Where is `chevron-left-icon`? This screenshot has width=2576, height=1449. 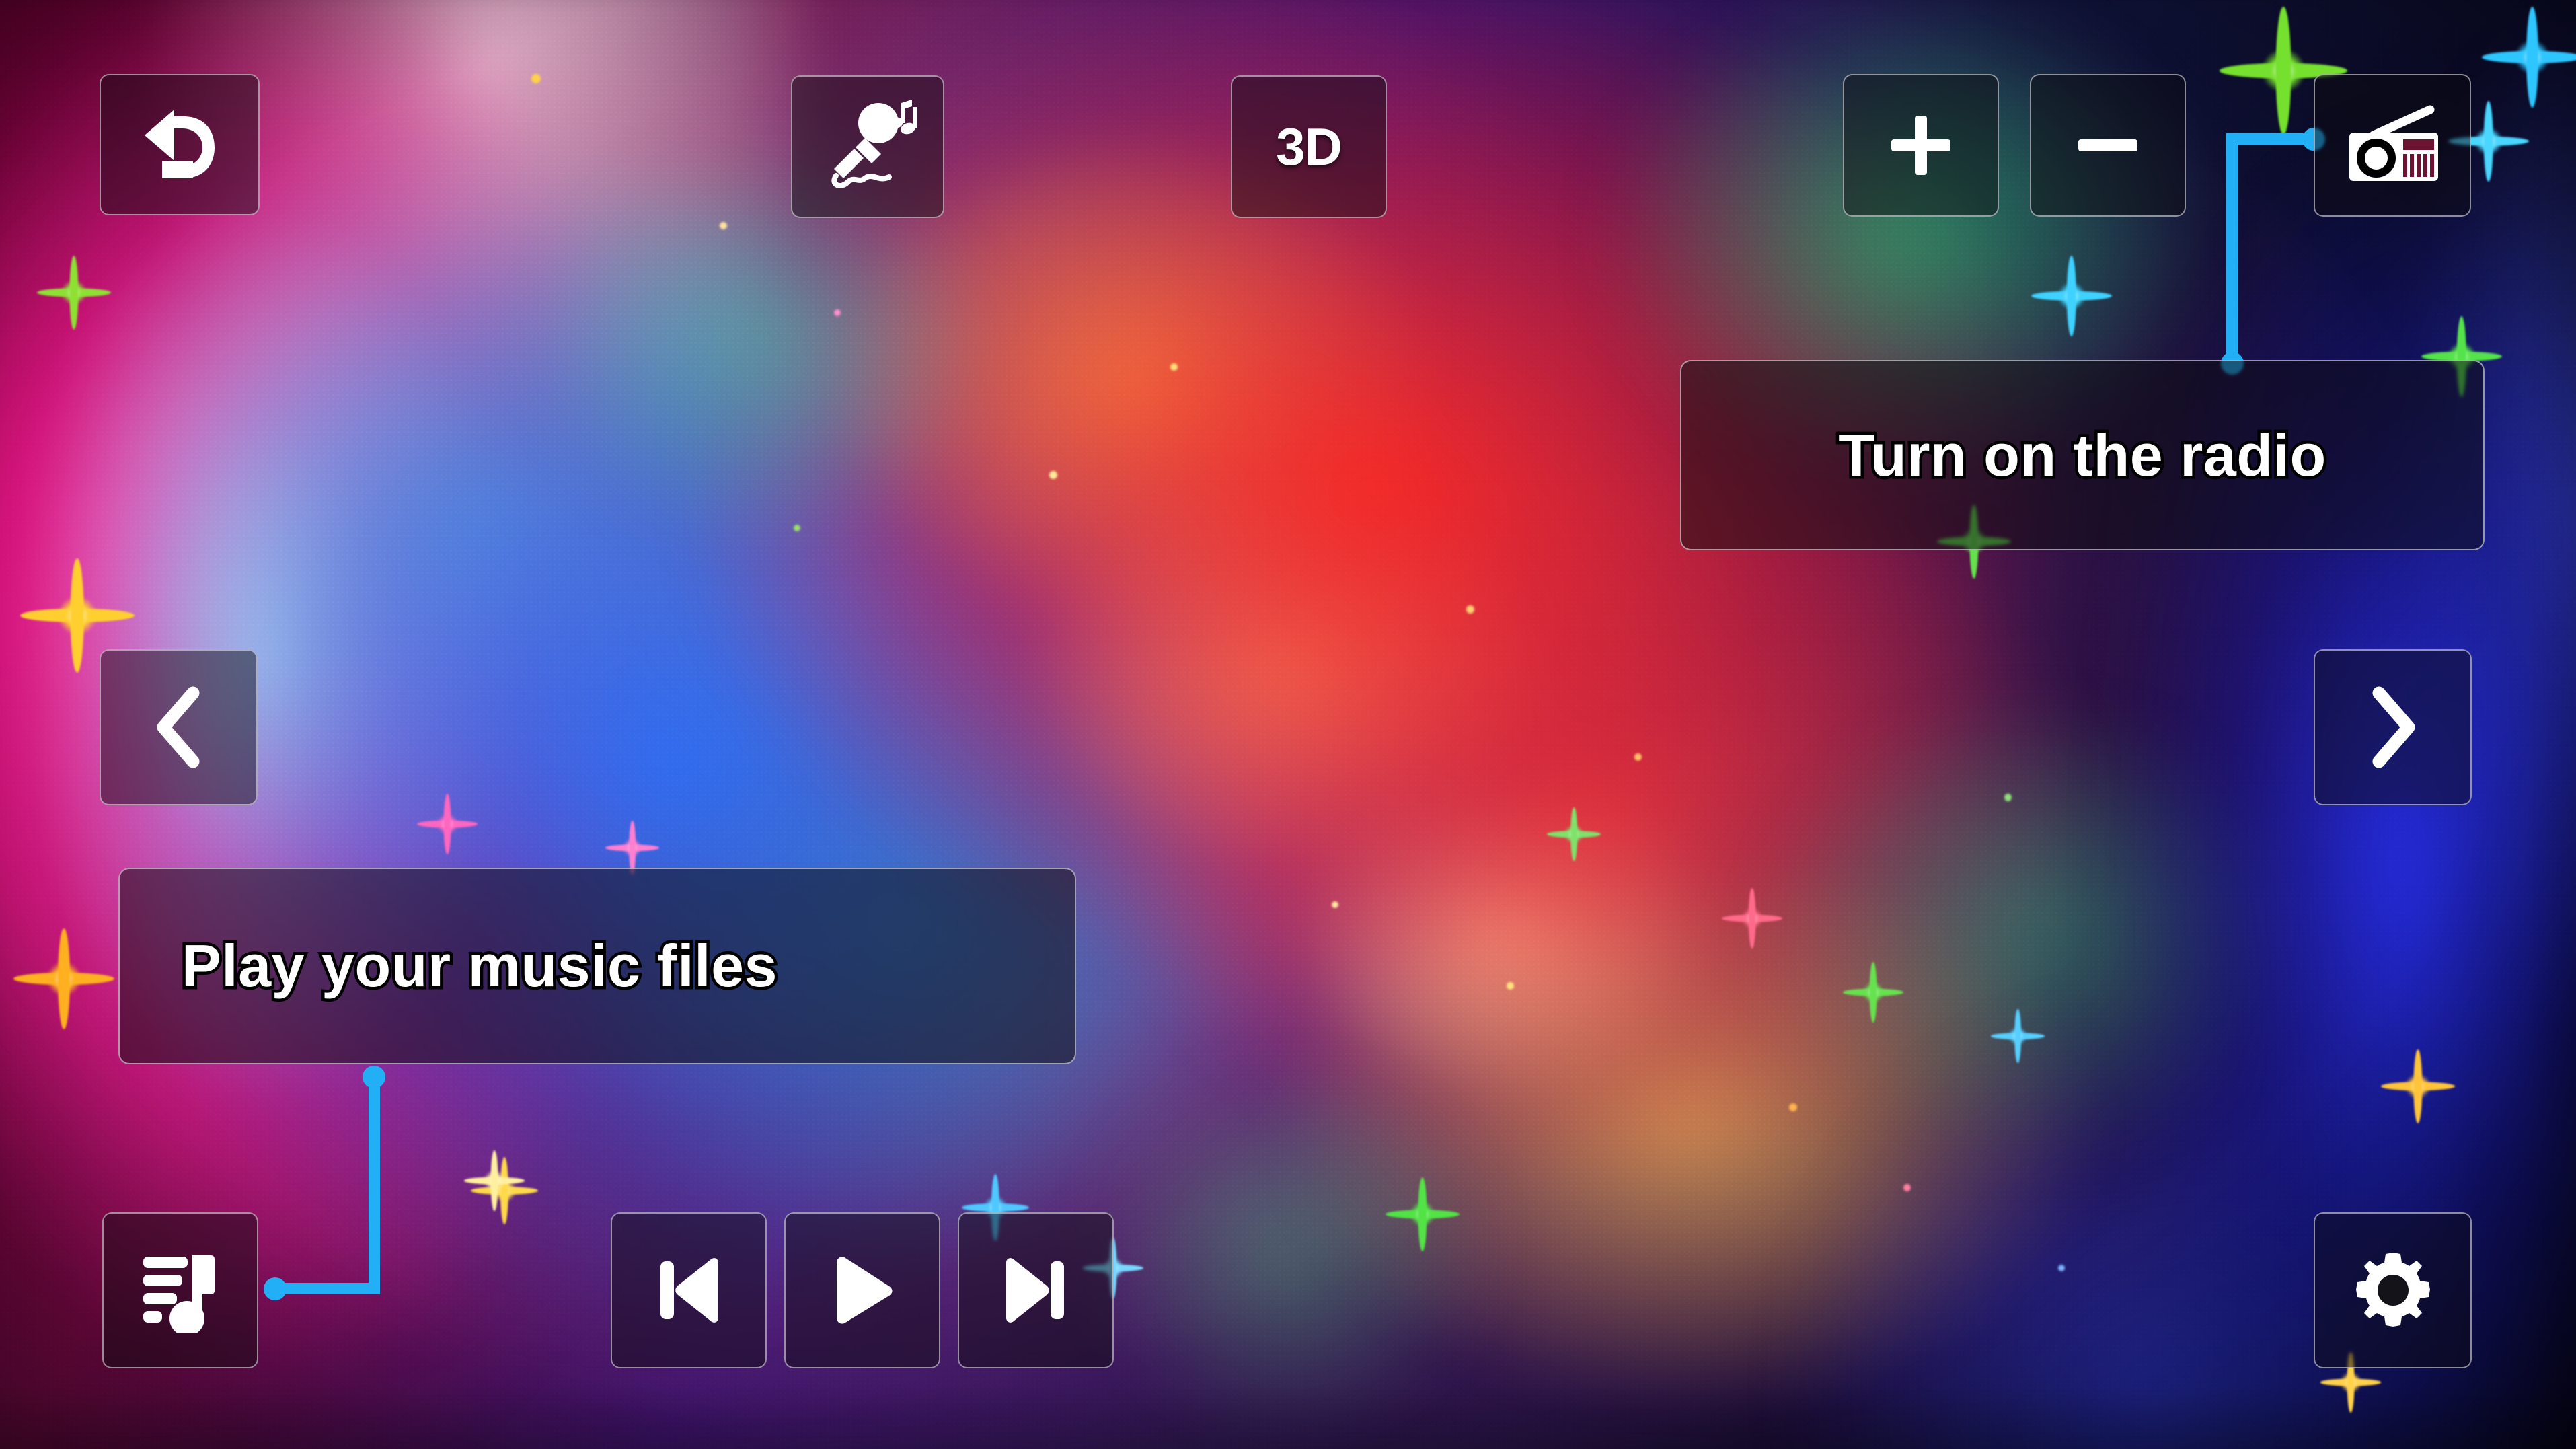
chevron-left-icon is located at coordinates (179, 727).